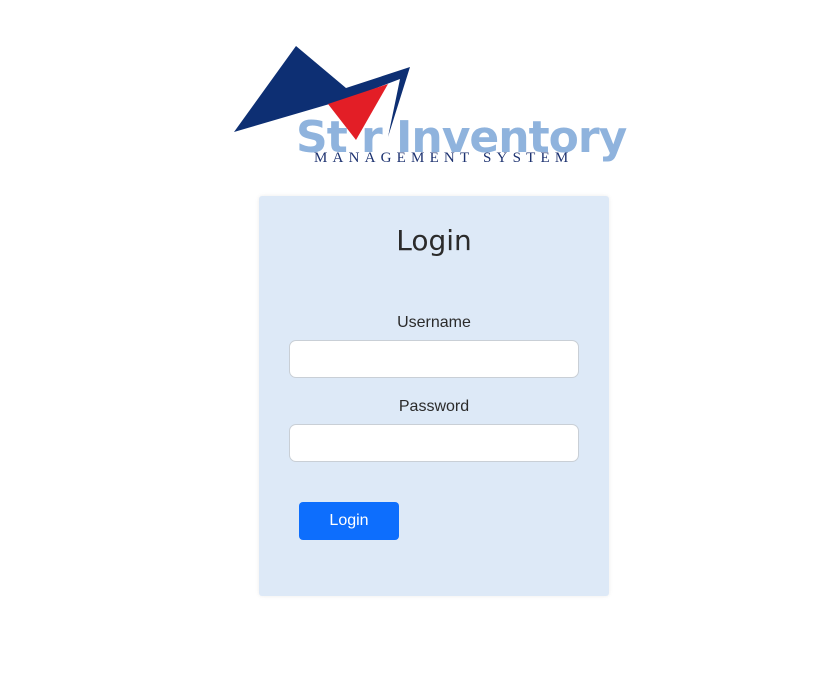  What do you see at coordinates (434, 240) in the screenshot?
I see `login-title: Login` at bounding box center [434, 240].